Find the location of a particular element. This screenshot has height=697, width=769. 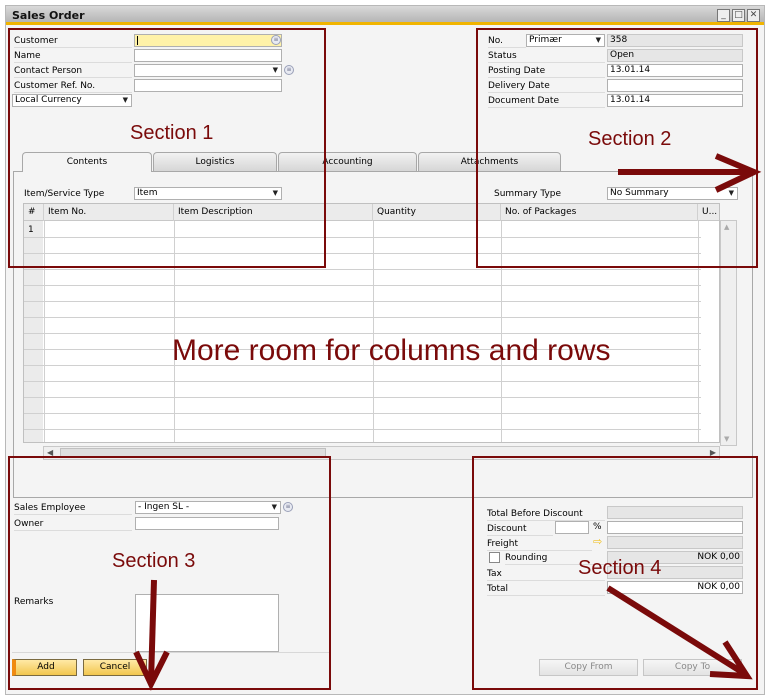

maximize-button: □ is located at coordinates (738, 15).